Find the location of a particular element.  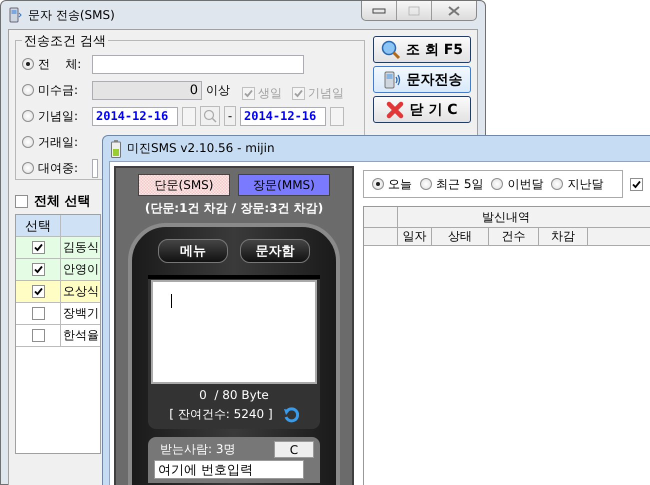

option-label: 미수금: is located at coordinates (59, 90).